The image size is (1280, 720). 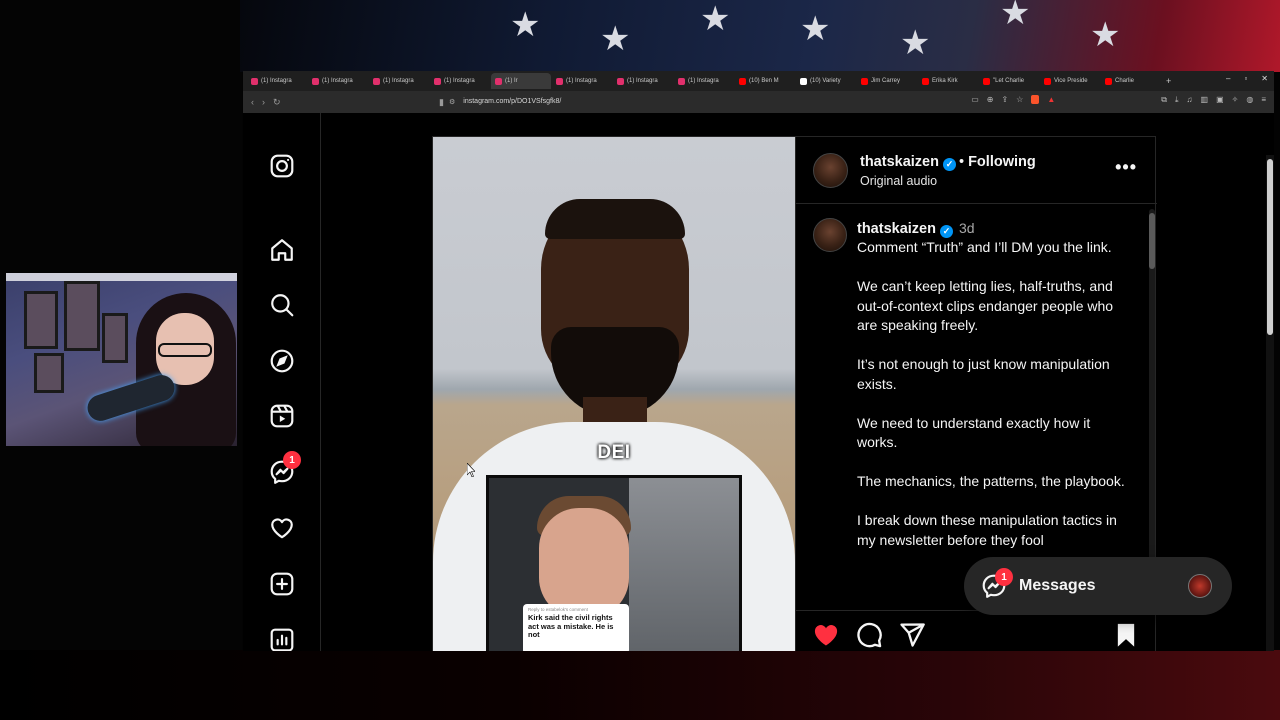 What do you see at coordinates (946, 231) in the screenshot?
I see `verified-icon: ✓` at bounding box center [946, 231].